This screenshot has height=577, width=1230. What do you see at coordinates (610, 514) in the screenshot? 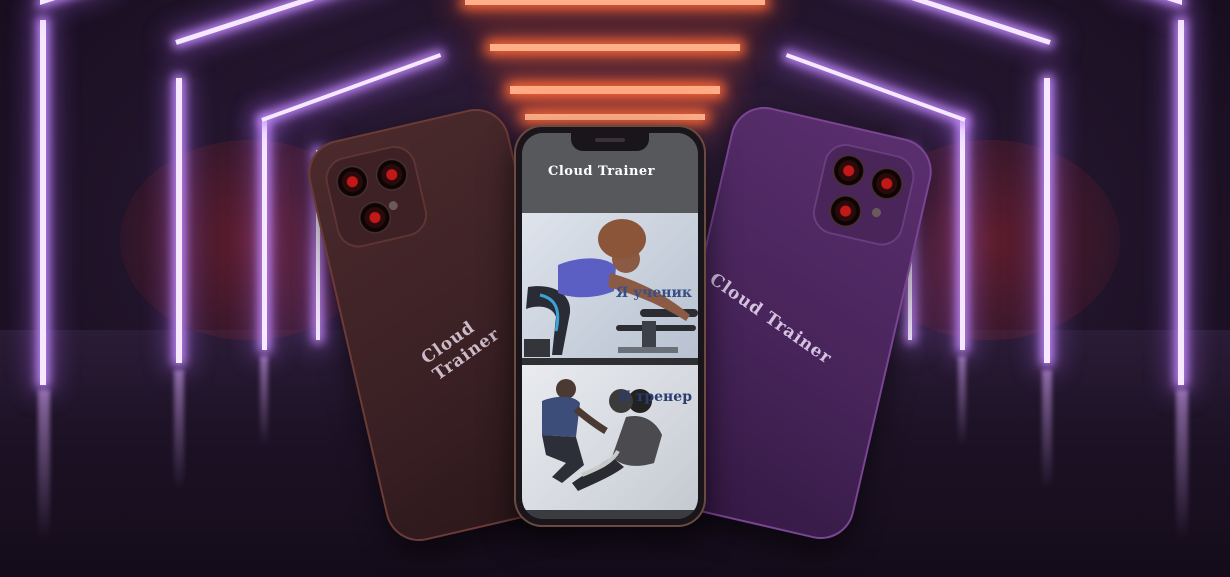
I see `bottom-bar` at bounding box center [610, 514].